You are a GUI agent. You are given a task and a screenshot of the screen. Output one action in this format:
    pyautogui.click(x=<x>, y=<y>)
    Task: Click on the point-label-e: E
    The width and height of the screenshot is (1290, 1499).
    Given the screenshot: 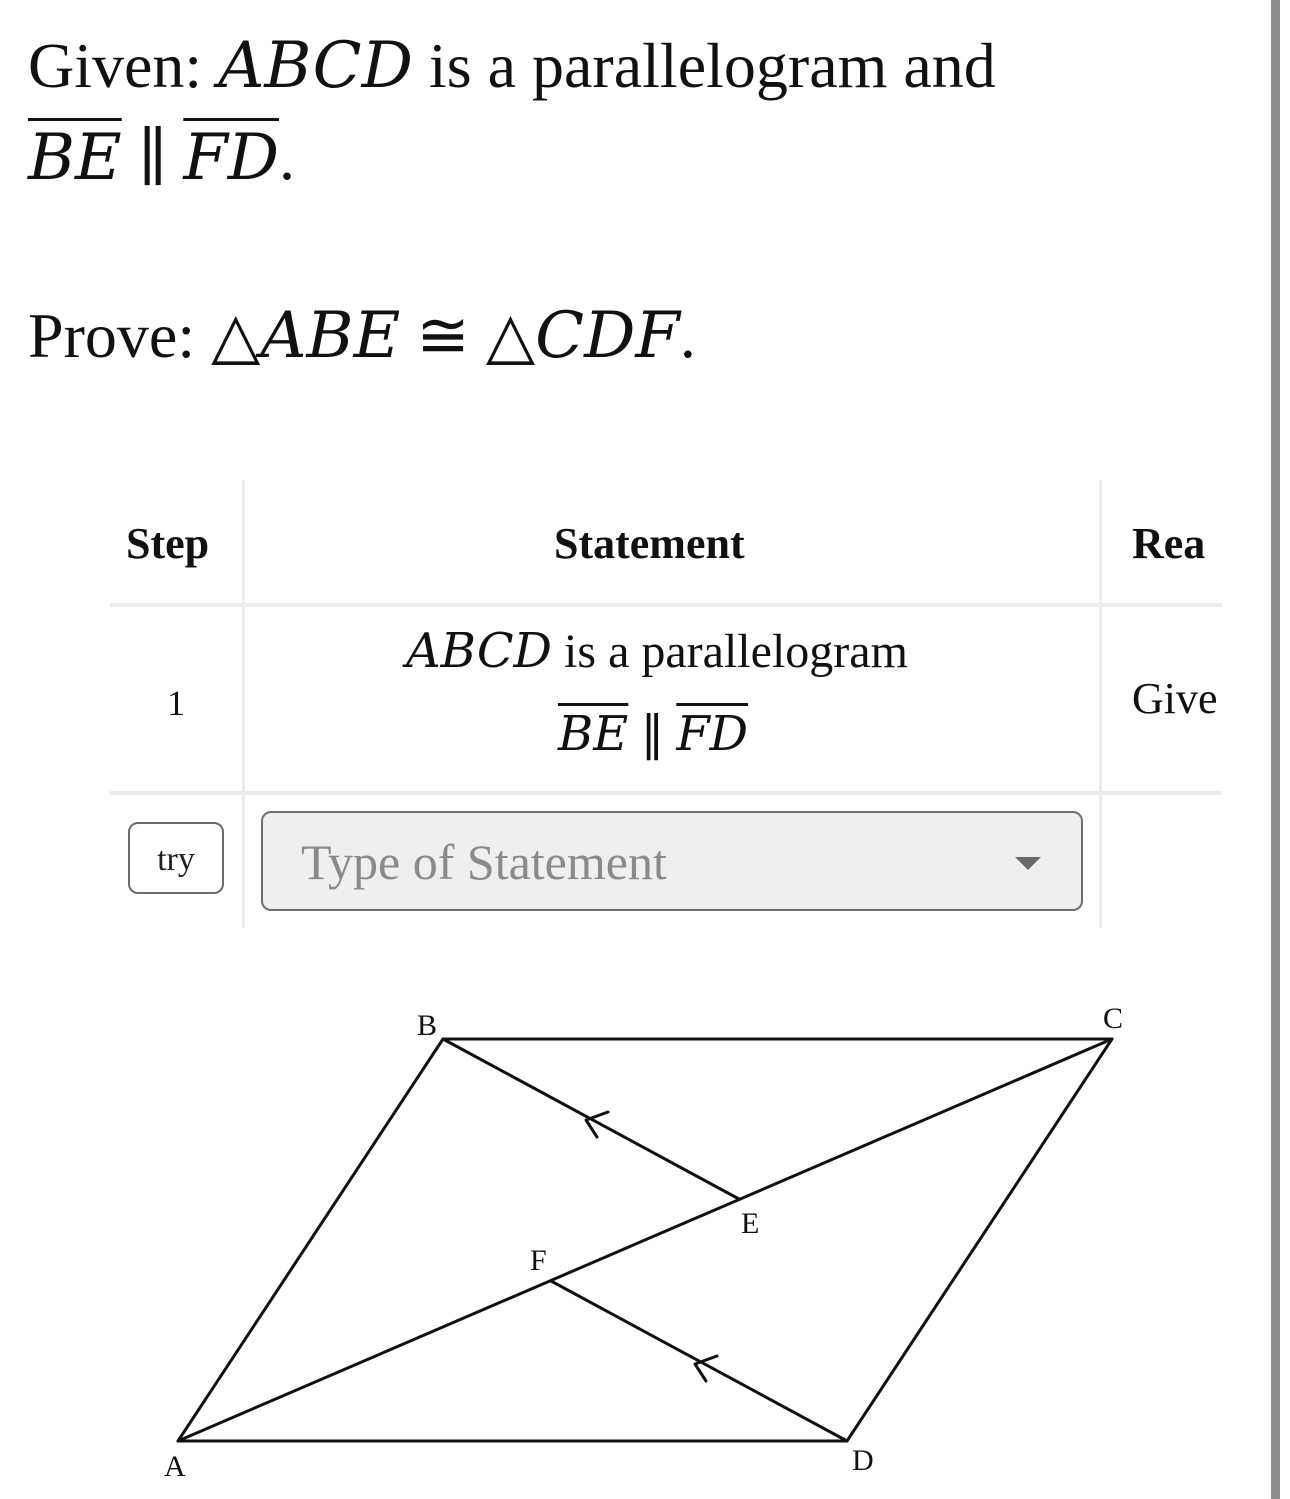 What is the action you would take?
    pyautogui.click(x=750, y=1223)
    